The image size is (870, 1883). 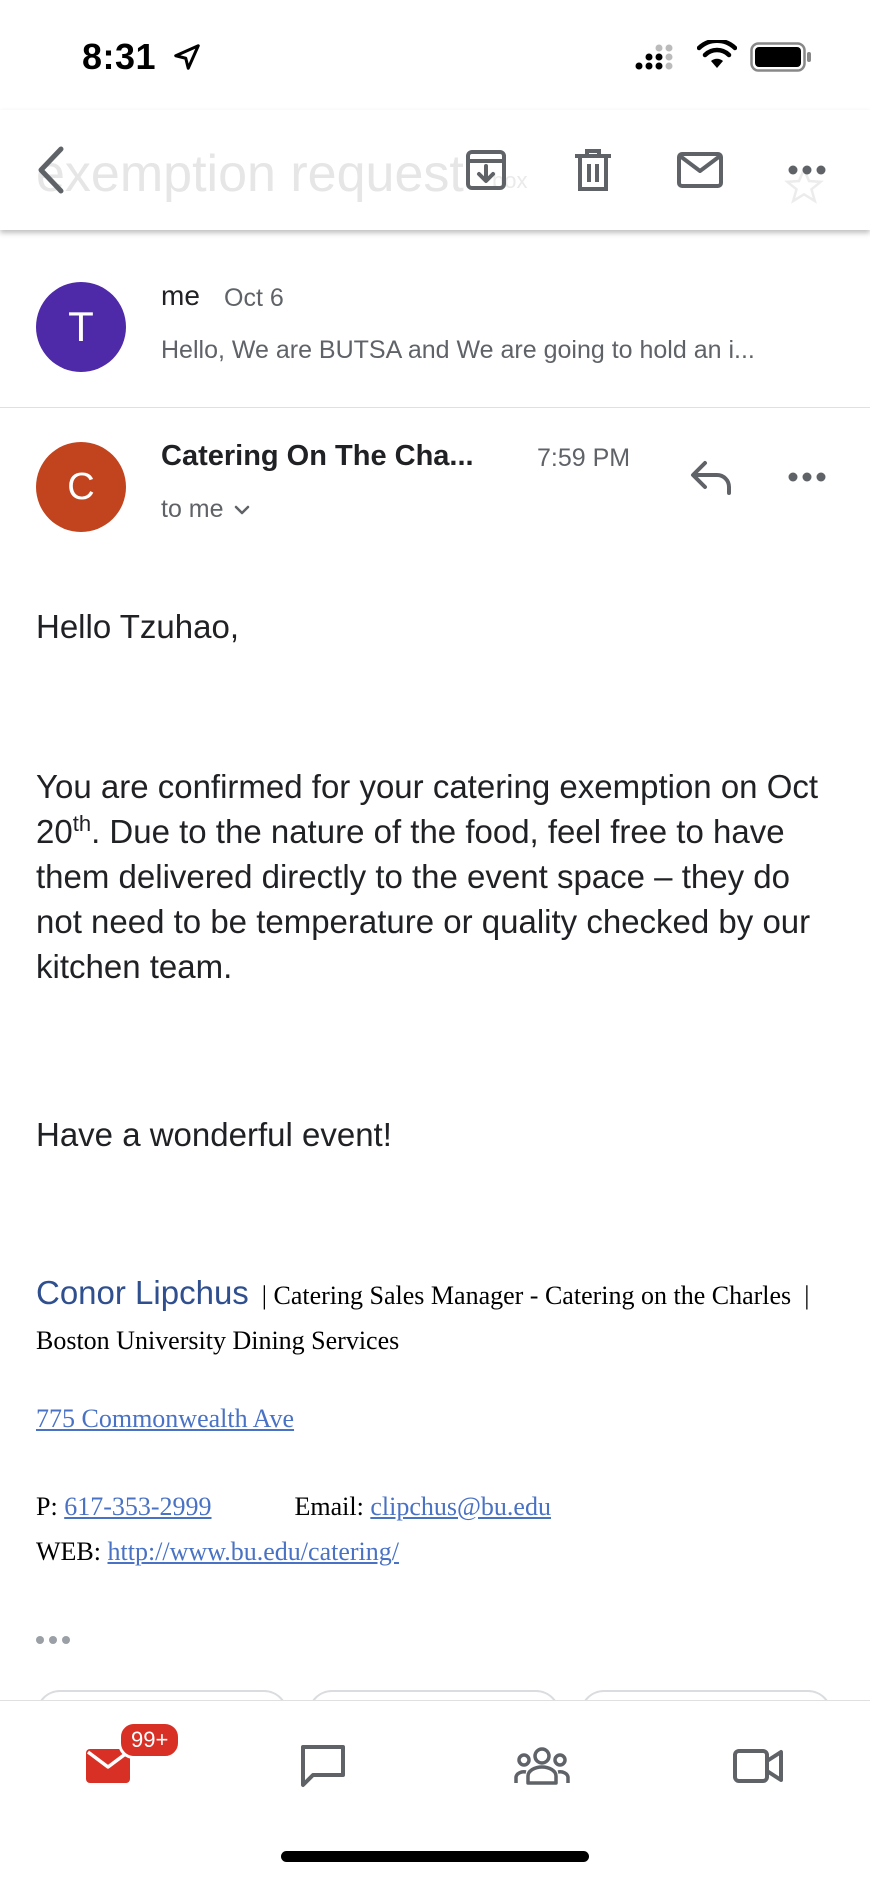 What do you see at coordinates (329, 1506) in the screenshot?
I see `email-label: Email:` at bounding box center [329, 1506].